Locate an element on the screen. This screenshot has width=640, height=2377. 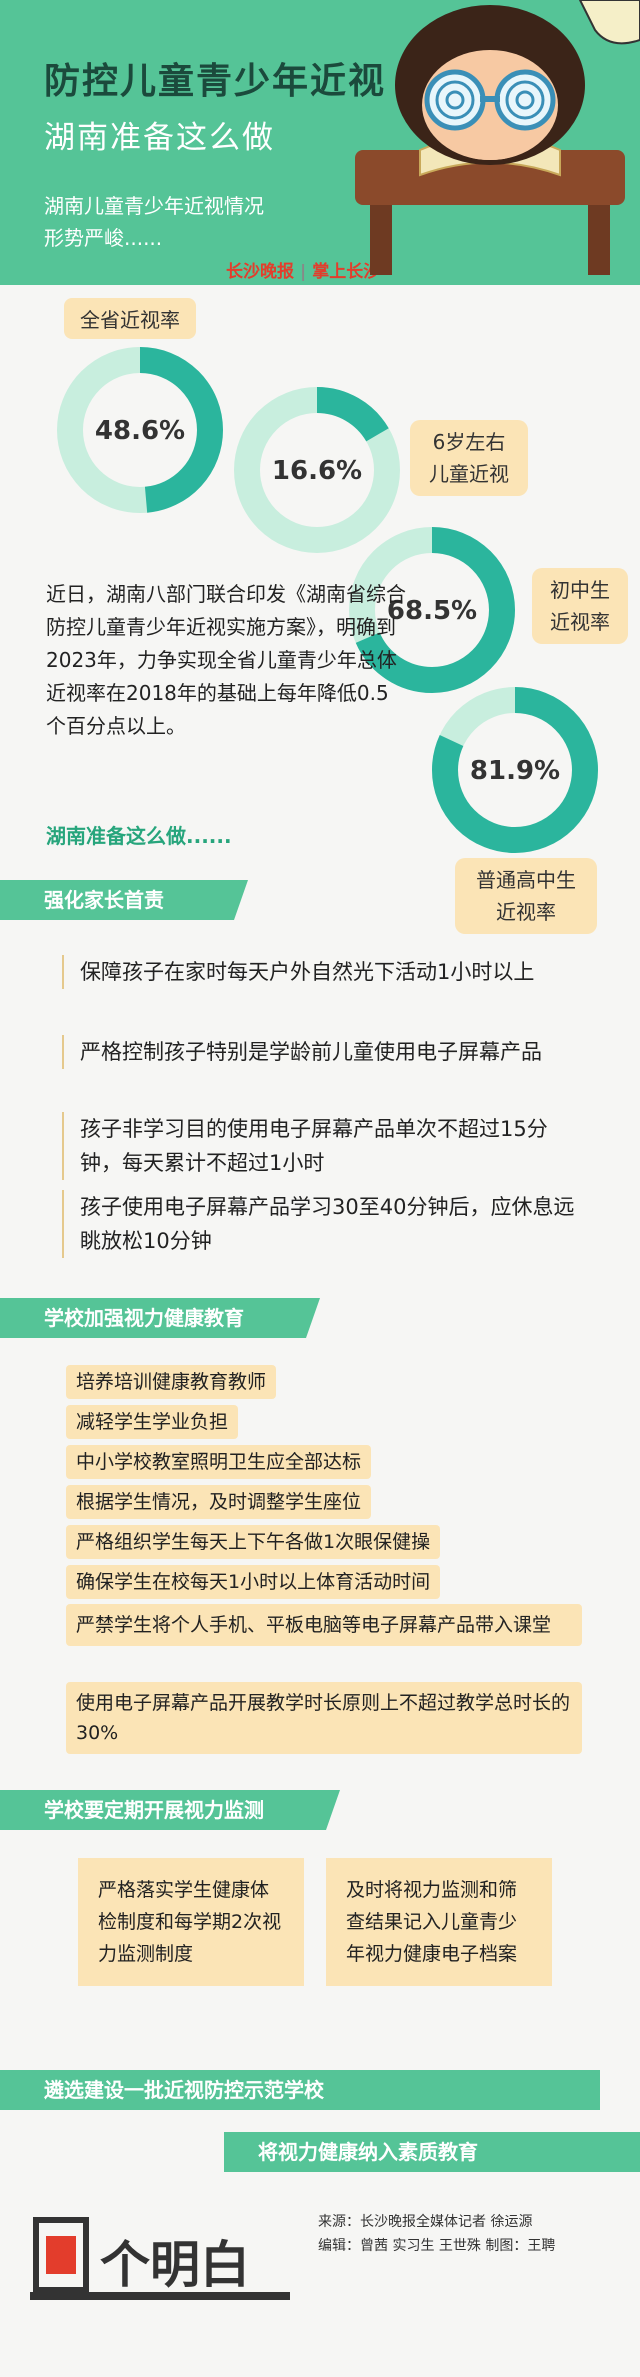
ring-value-16: 16.6% is located at coordinates (317, 471).